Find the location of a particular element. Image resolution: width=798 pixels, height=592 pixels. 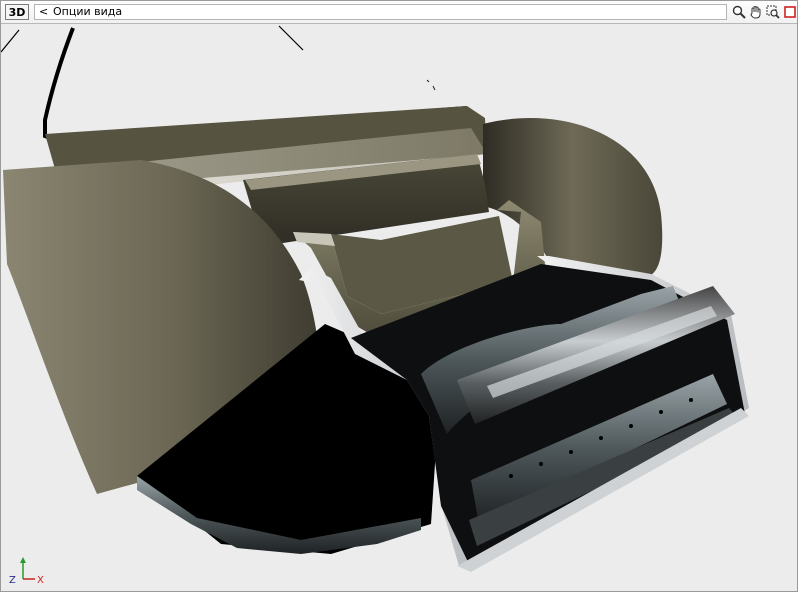

view-toolbar: 3D < Опции вида is located at coordinates (399, 12).